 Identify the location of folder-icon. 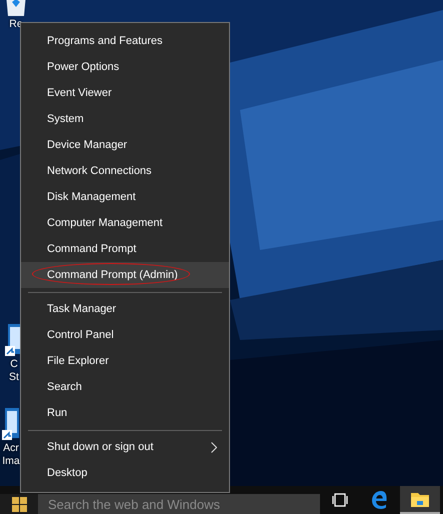
(420, 499).